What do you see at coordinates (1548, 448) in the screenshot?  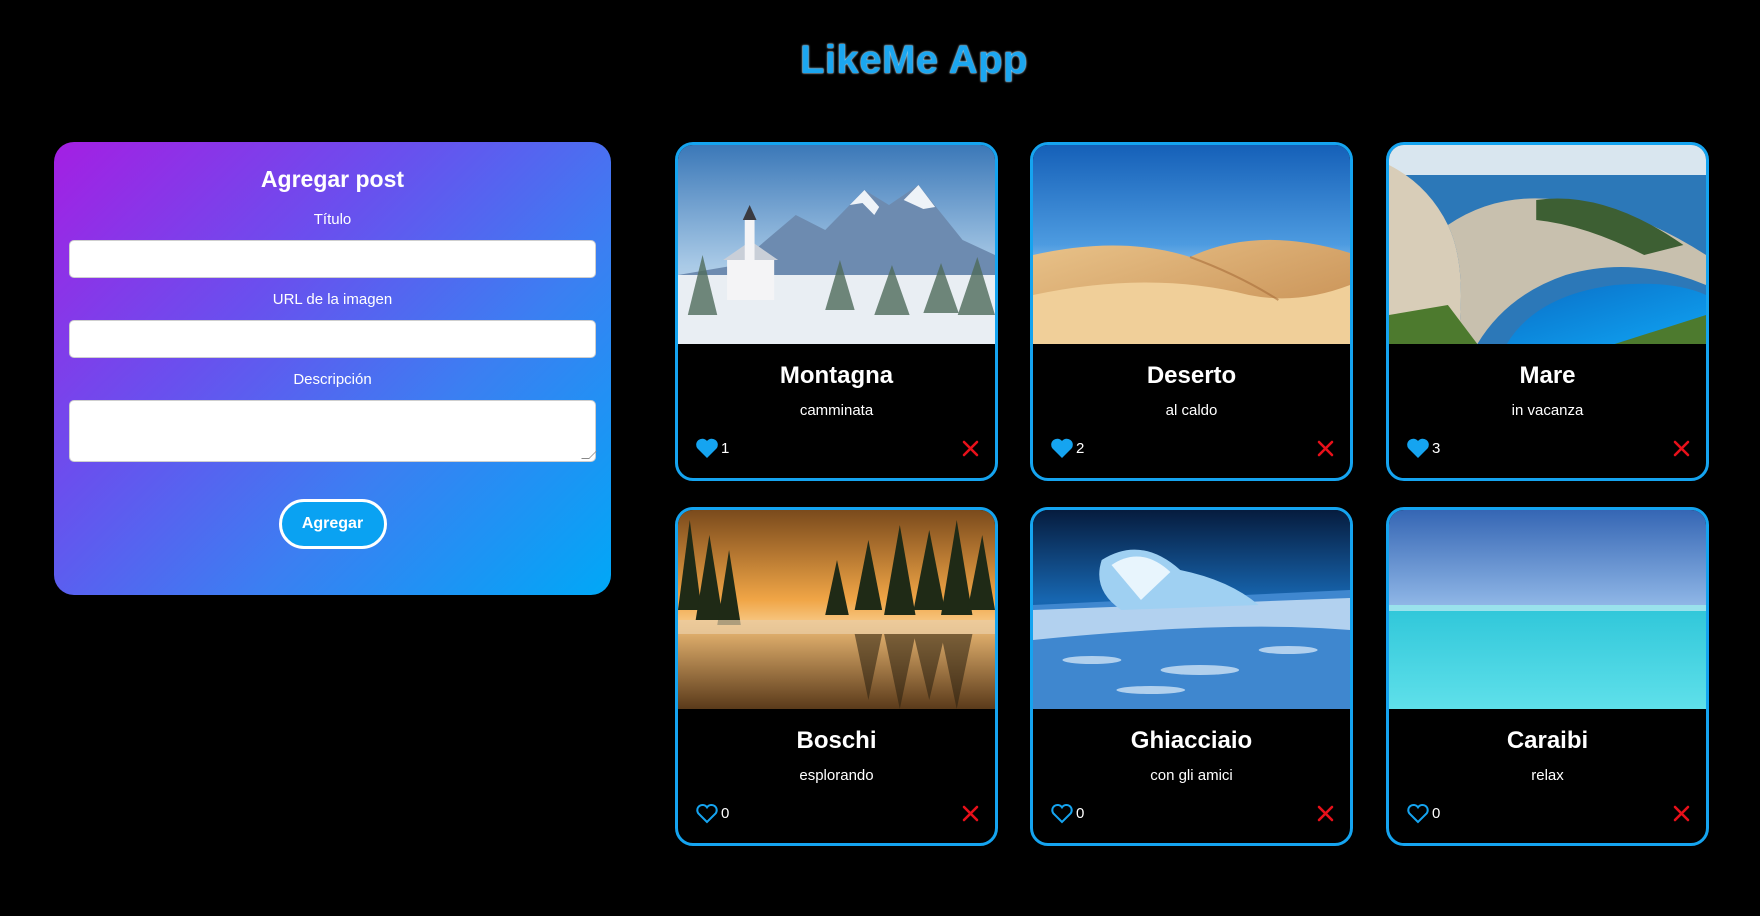 I see `post-footer: 3` at bounding box center [1548, 448].